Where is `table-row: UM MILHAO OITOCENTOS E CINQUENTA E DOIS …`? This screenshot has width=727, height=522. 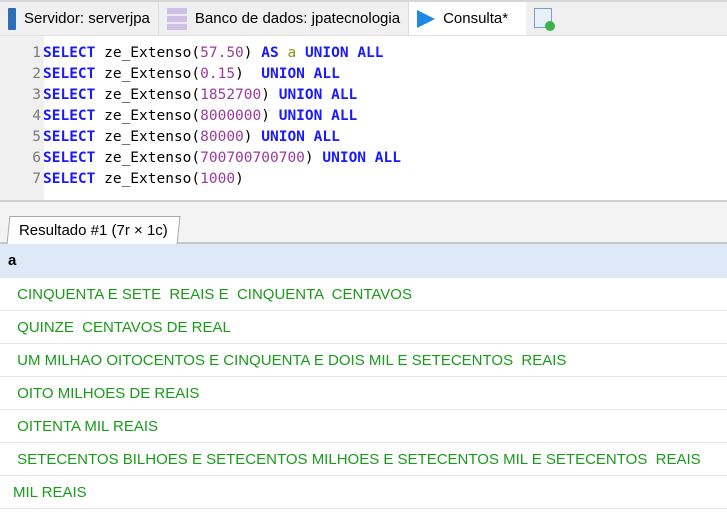 table-row: UM MILHAO OITOCENTOS E CINQUENTA E DOIS … is located at coordinates (363, 360).